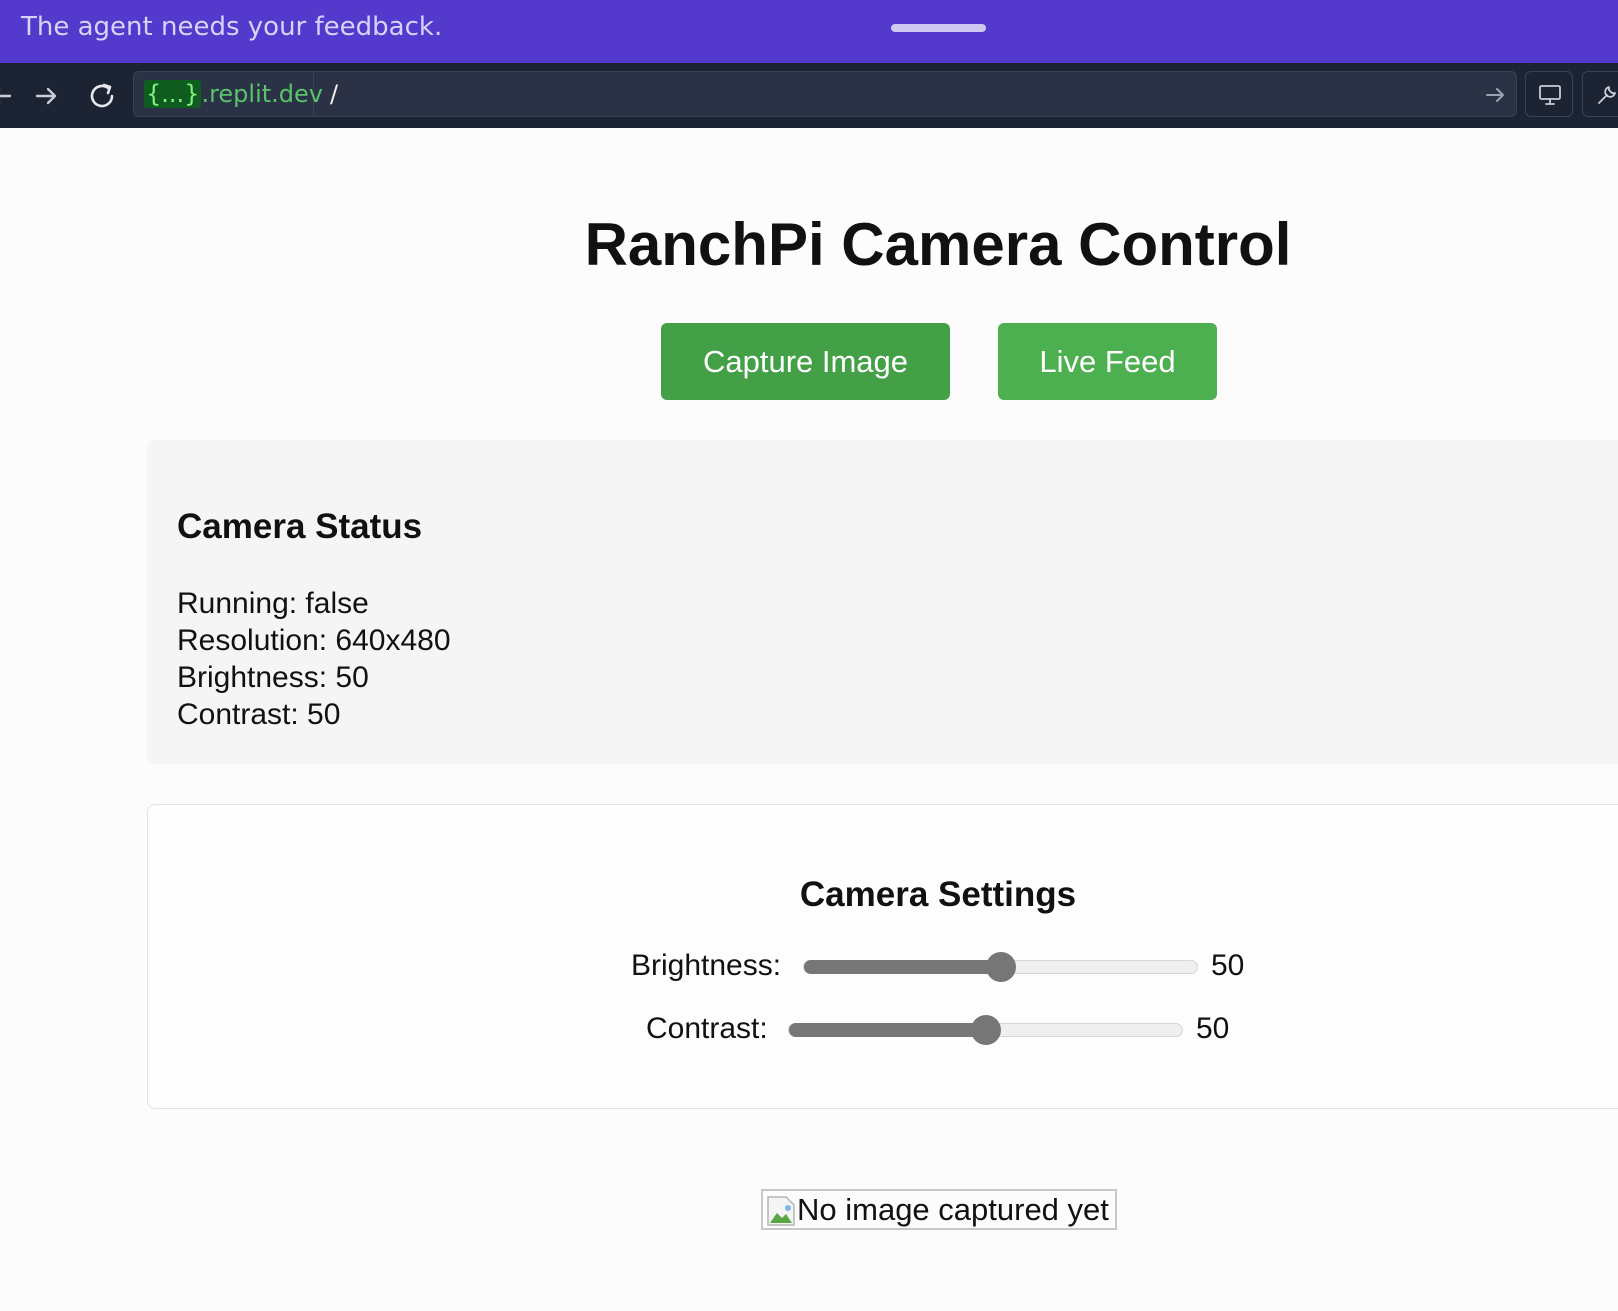  I want to click on page-title: RanchPi Camera Control, so click(938, 244).